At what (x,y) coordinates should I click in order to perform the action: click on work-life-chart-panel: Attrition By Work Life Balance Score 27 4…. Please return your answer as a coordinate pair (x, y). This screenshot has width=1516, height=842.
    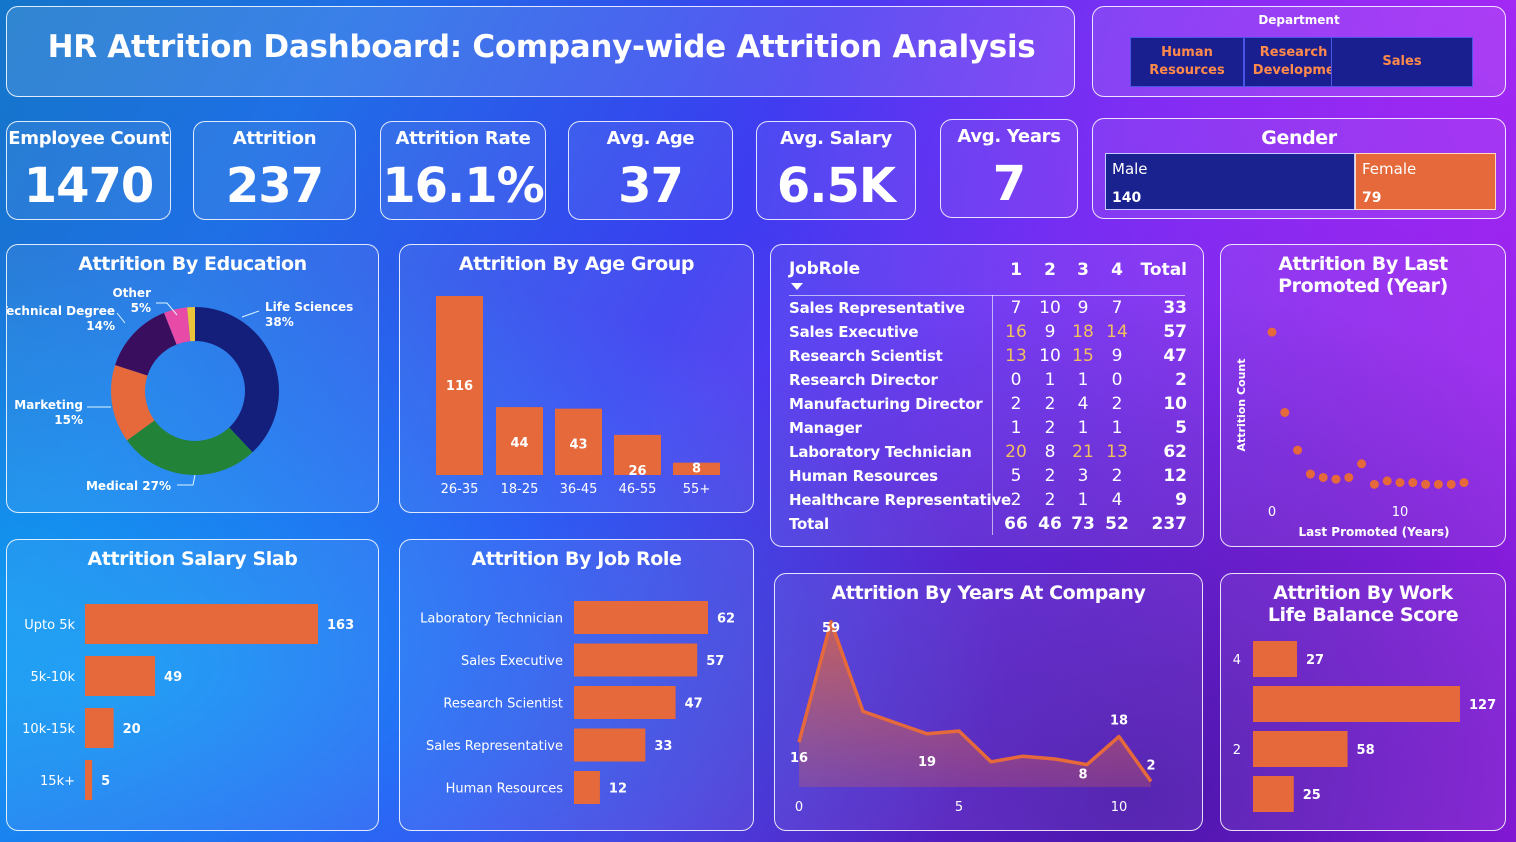
    Looking at the image, I should click on (1363, 702).